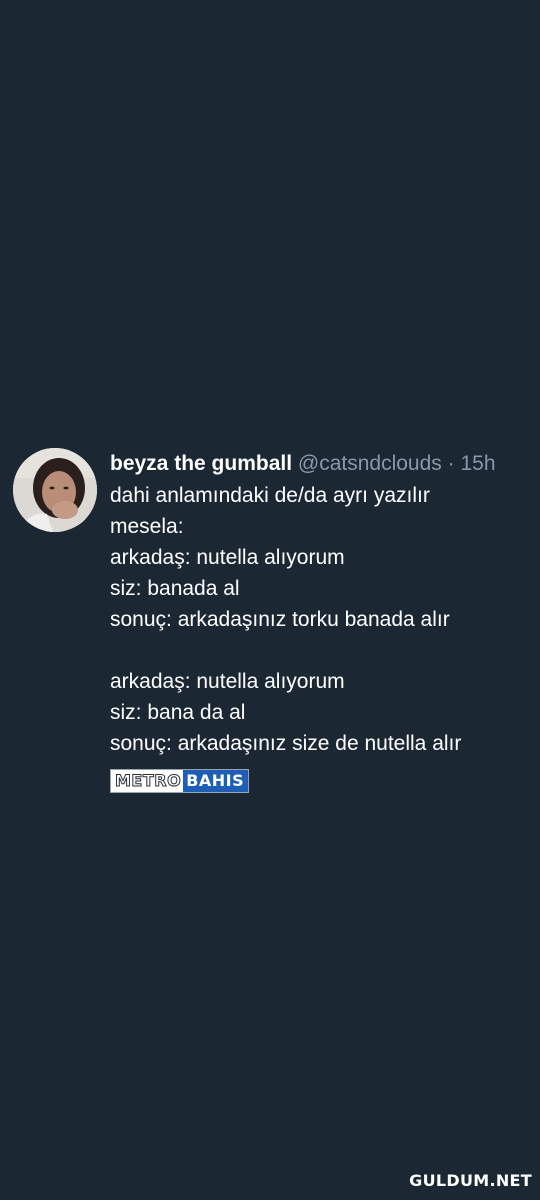  Describe the element at coordinates (175, 588) in the screenshot. I see `tweet-line: siz: banada al` at that location.